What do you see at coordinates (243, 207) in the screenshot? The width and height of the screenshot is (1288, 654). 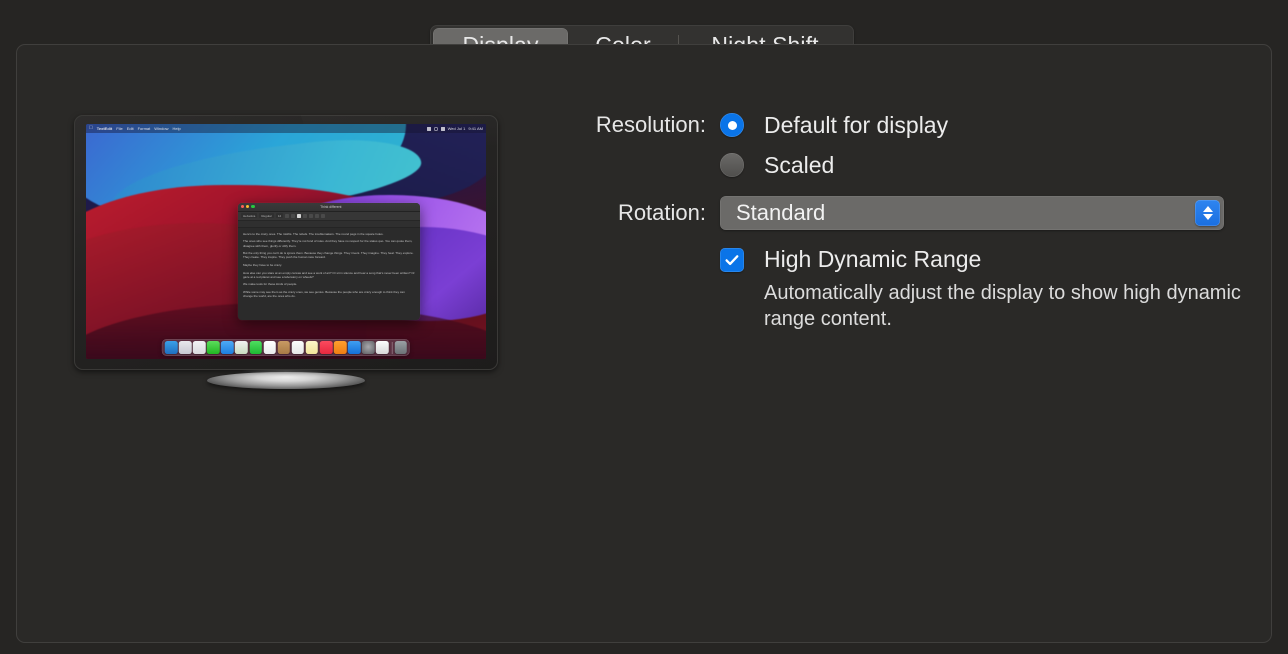 I see `close-button-icon` at bounding box center [243, 207].